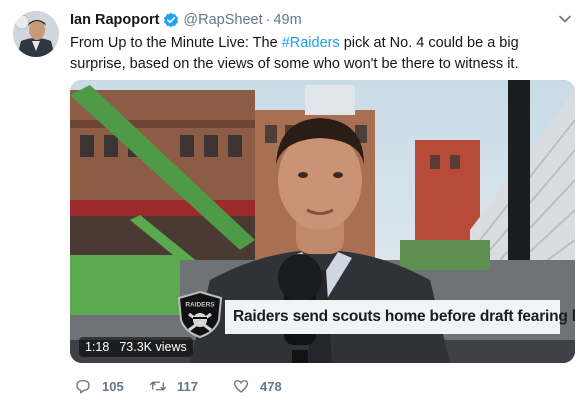 This screenshot has height=405, width=588. I want to click on video-duration: 1:18, so click(97, 347).